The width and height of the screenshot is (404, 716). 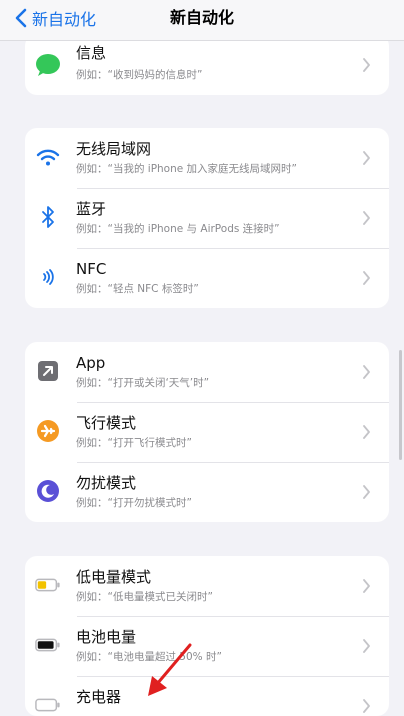 I want to click on trigger-group-communication: 信息 例如：“收到妈妈的信息时”, so click(x=207, y=64).